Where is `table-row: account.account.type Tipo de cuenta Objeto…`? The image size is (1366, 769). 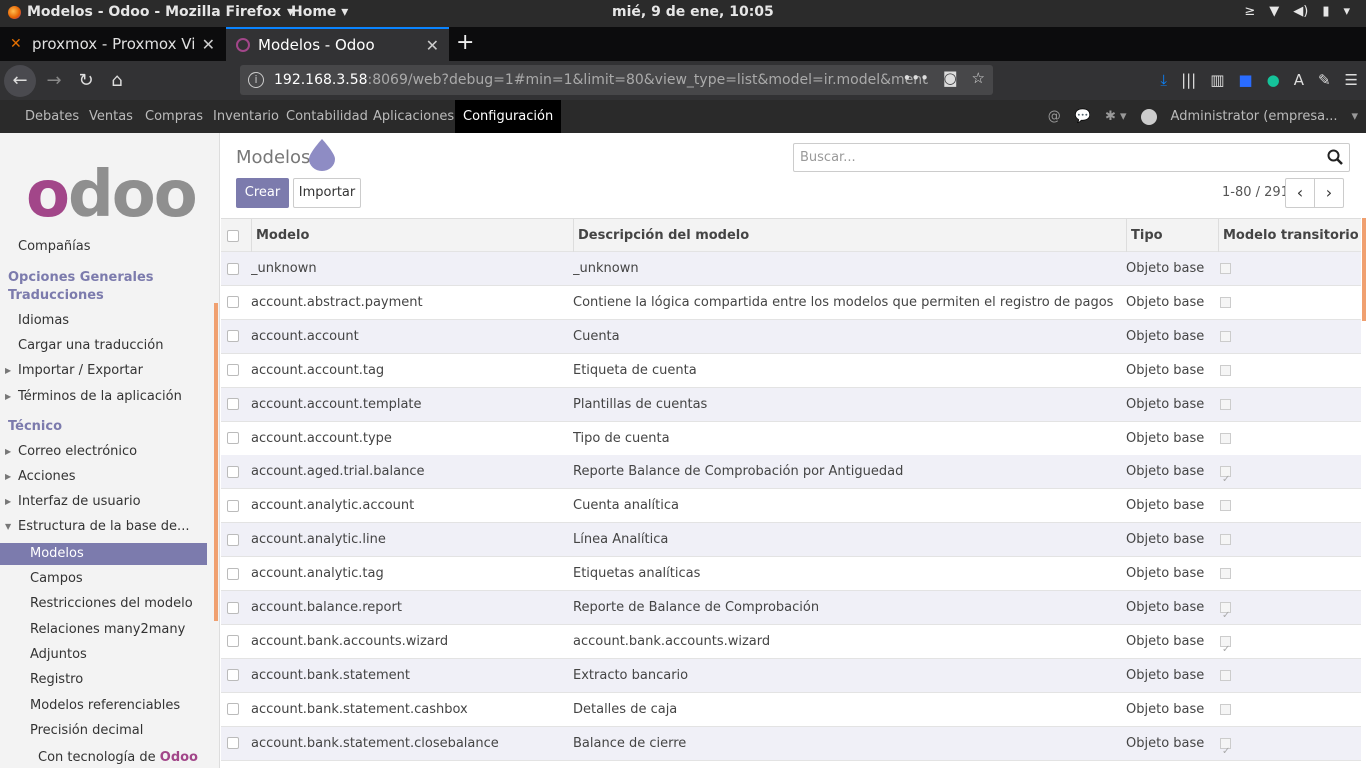 table-row: account.account.type Tipo de cuenta Objeto… is located at coordinates (791, 439).